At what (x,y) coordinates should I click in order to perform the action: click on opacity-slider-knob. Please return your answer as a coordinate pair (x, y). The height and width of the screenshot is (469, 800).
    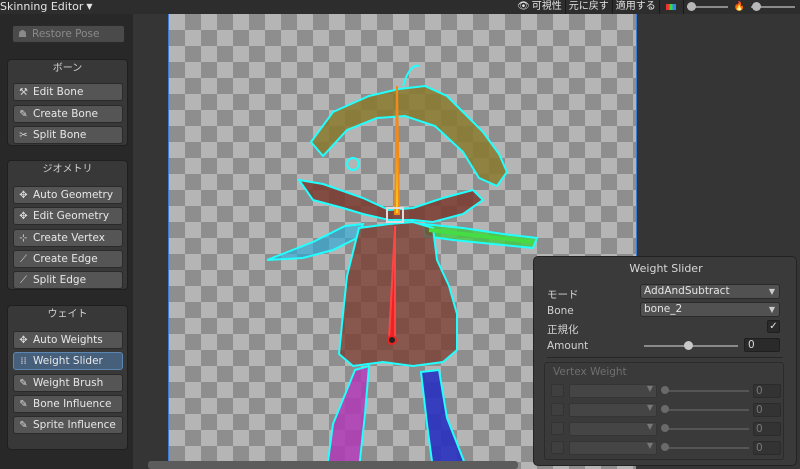
    Looking at the image, I should click on (691, 6).